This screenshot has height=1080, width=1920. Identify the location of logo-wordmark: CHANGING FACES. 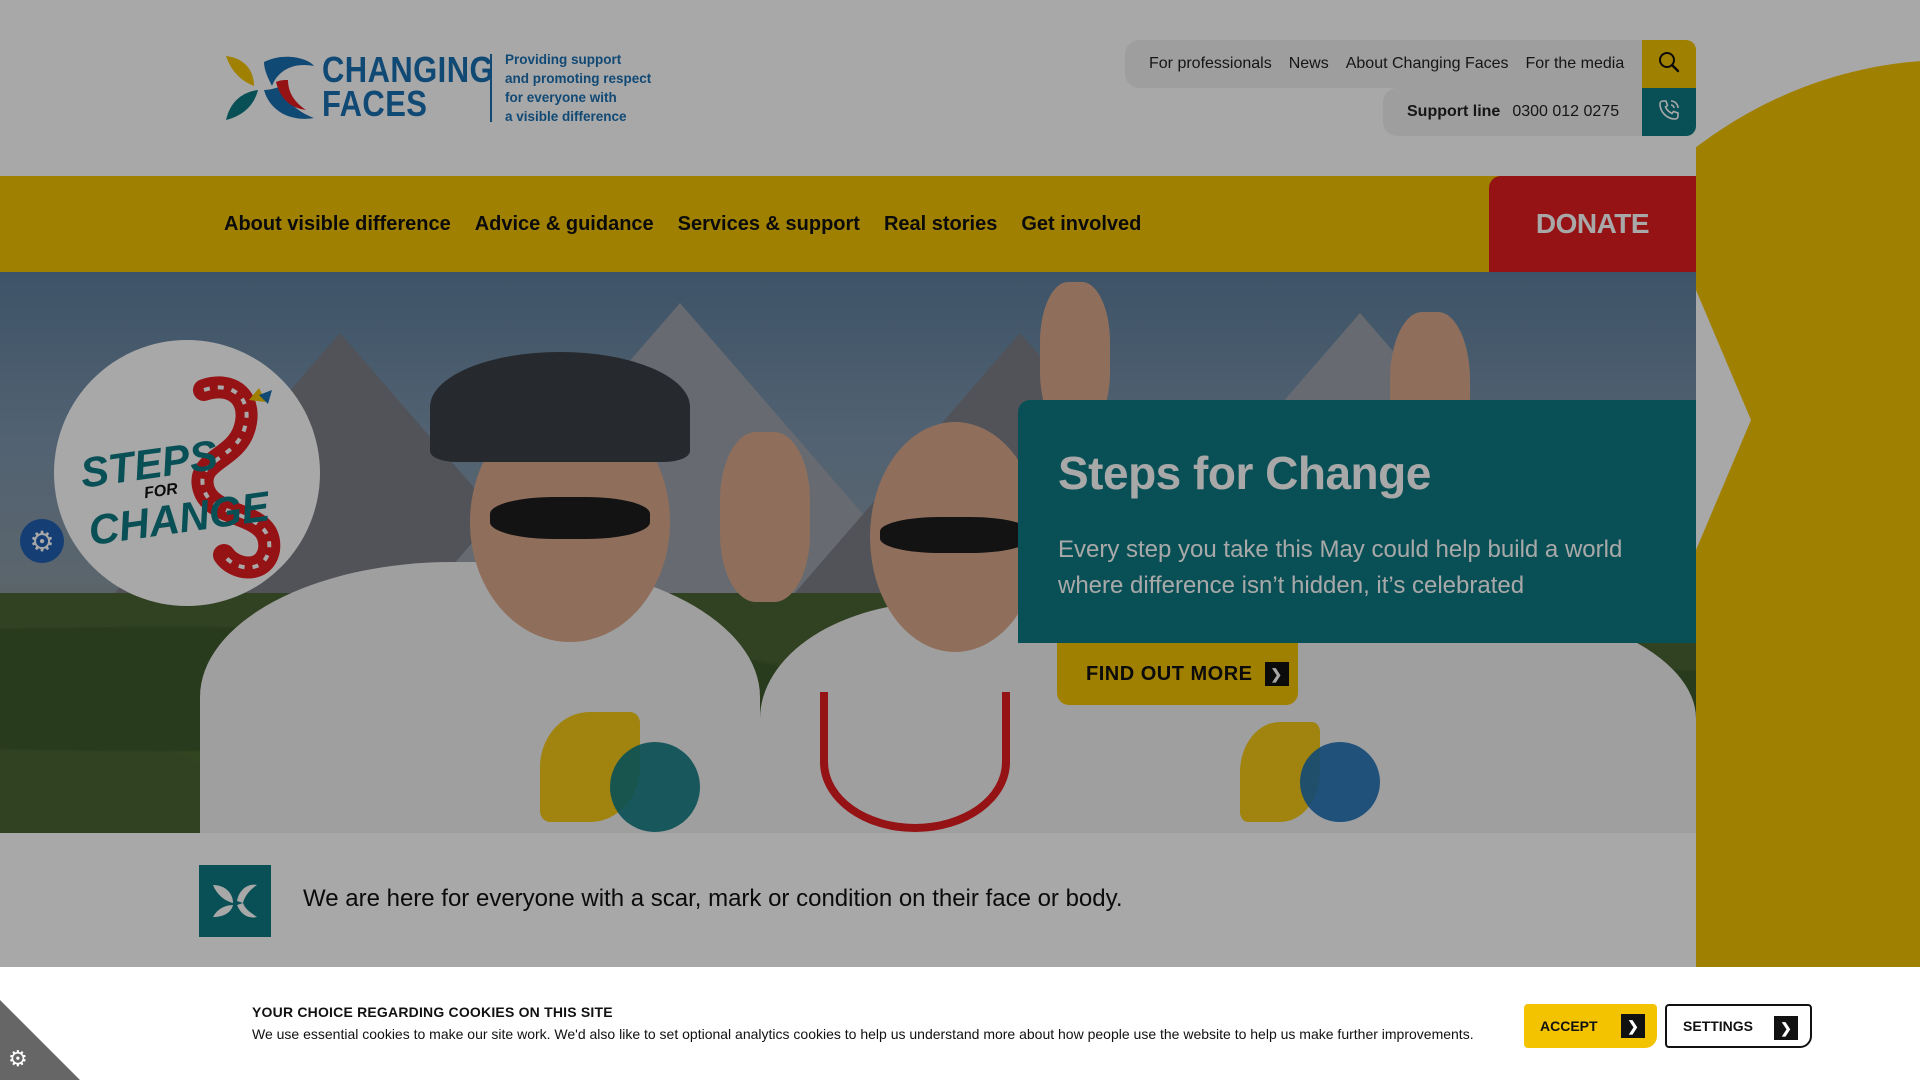
(408, 86).